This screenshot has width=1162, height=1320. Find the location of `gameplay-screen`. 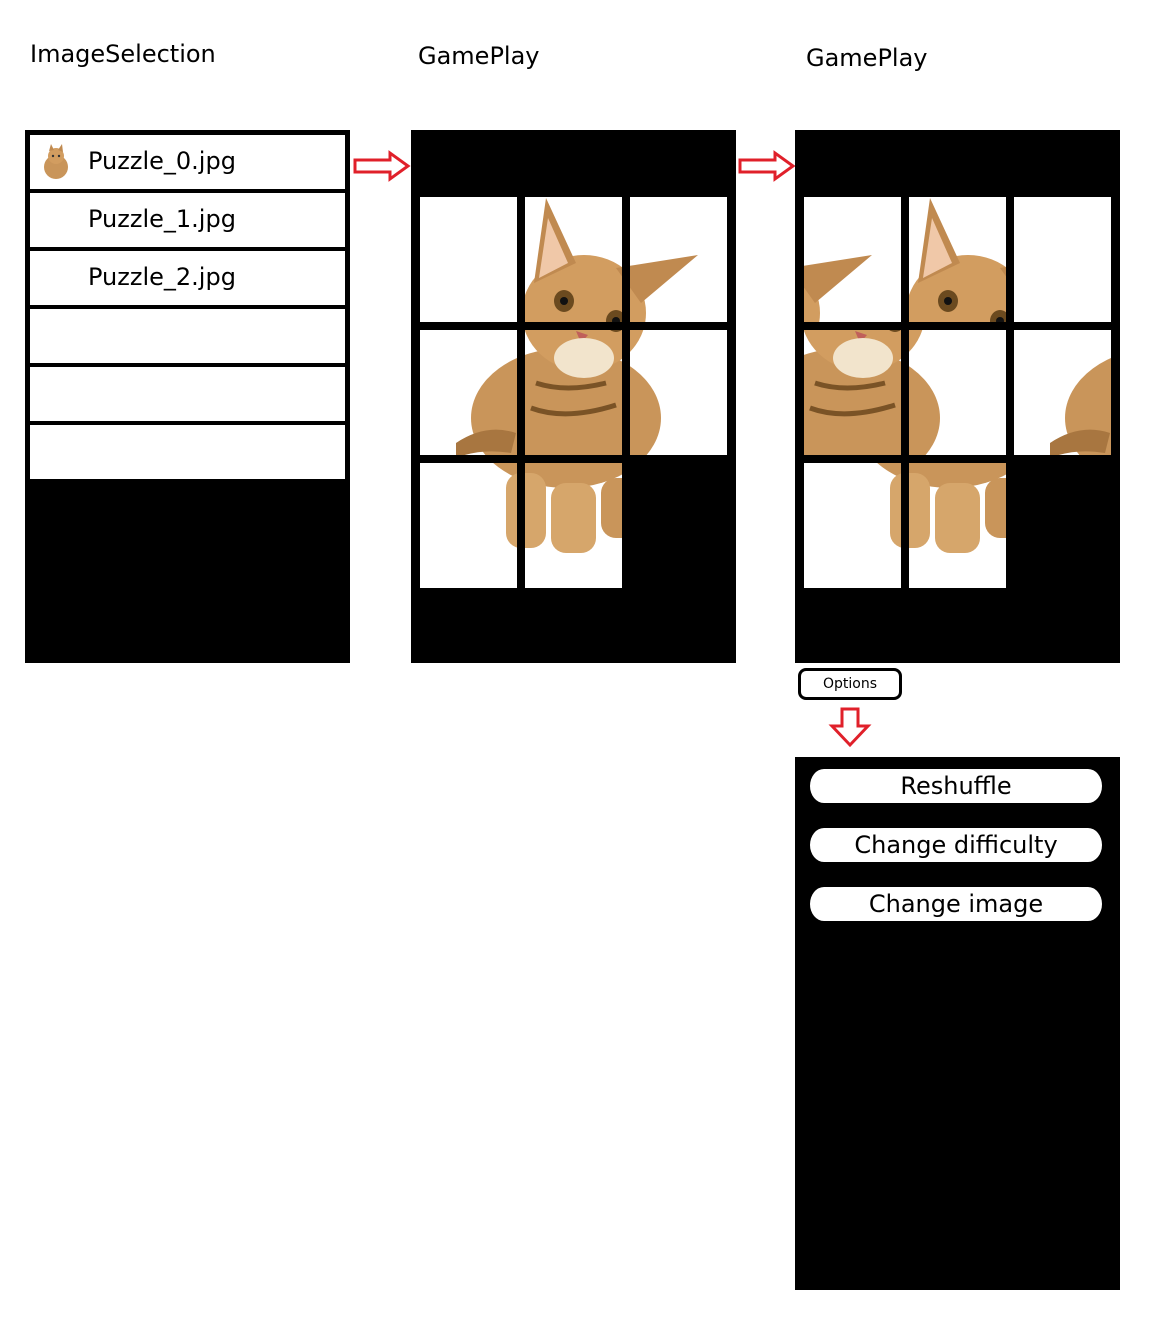

gameplay-screen is located at coordinates (573, 396).